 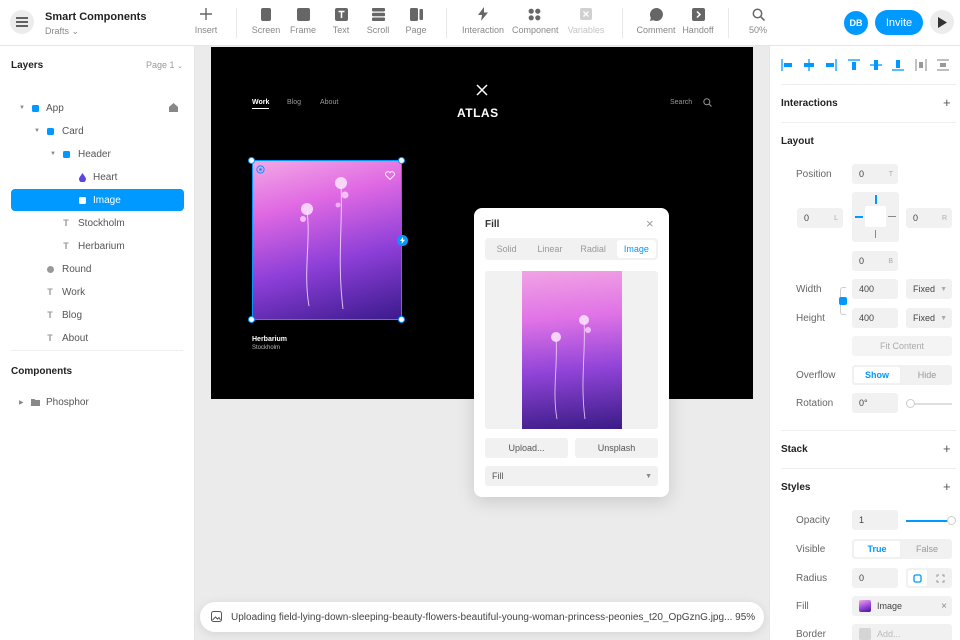 I want to click on comment-tool: Comment, so click(x=656, y=20).